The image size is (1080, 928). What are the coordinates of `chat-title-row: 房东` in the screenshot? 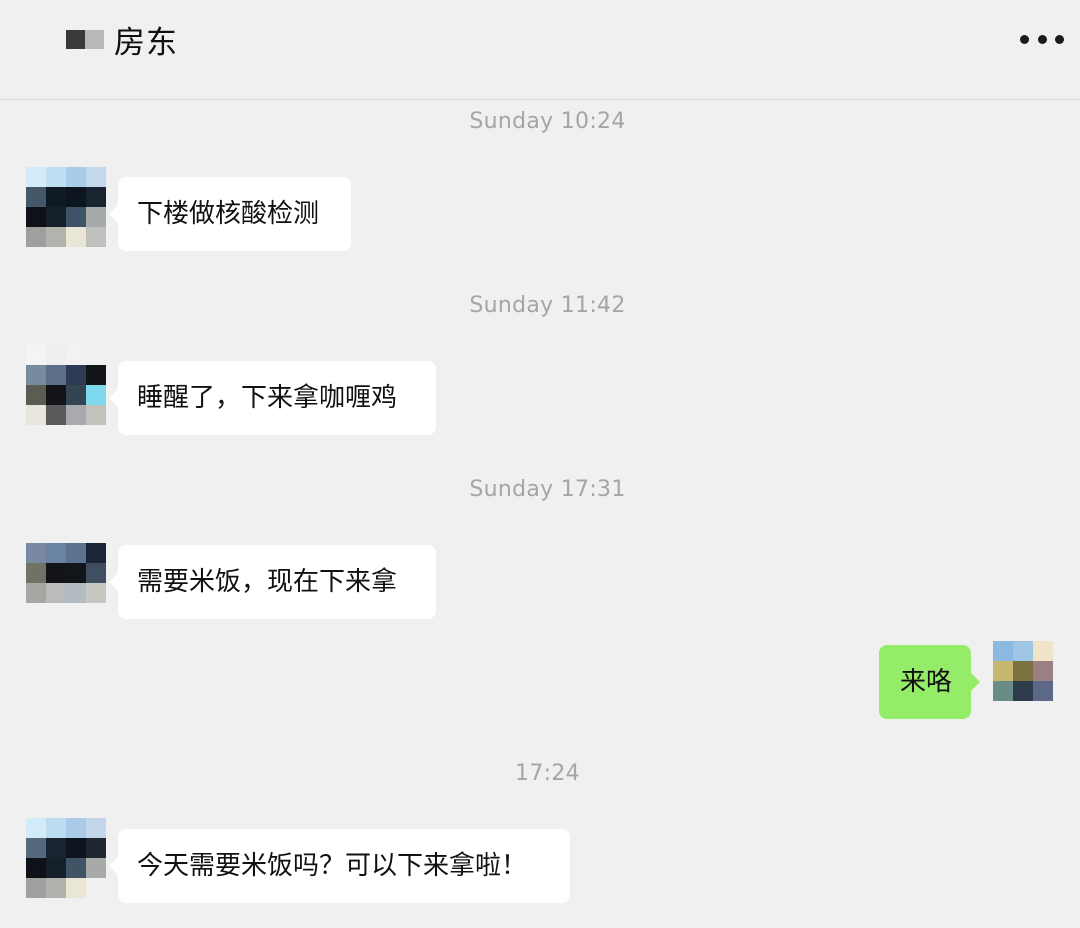 It's located at (122, 39).